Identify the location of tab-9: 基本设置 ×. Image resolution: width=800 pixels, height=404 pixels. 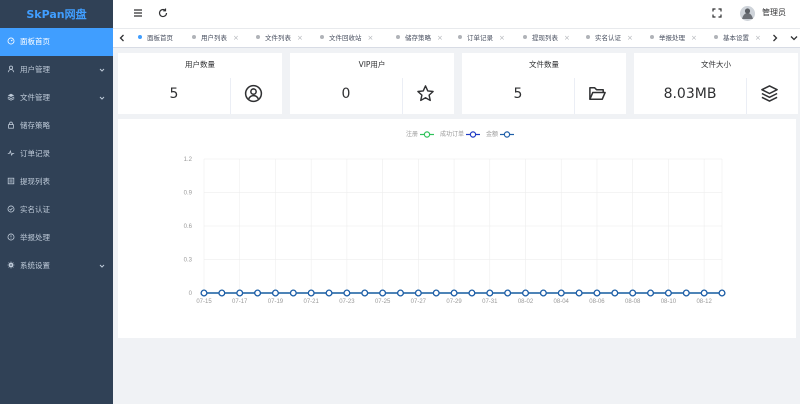
(737, 38).